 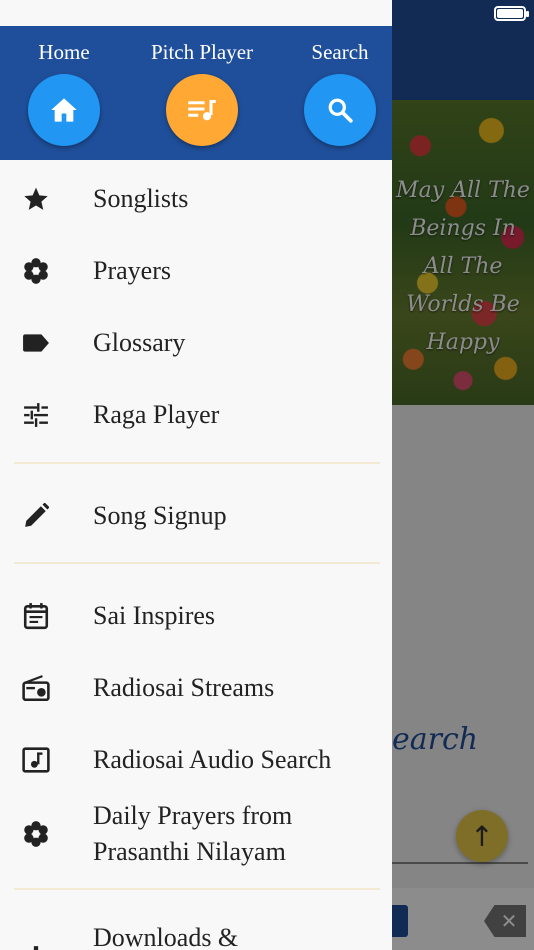 I want to click on menu-item-radiosai-streams: Radiosai Streams, so click(x=196, y=688).